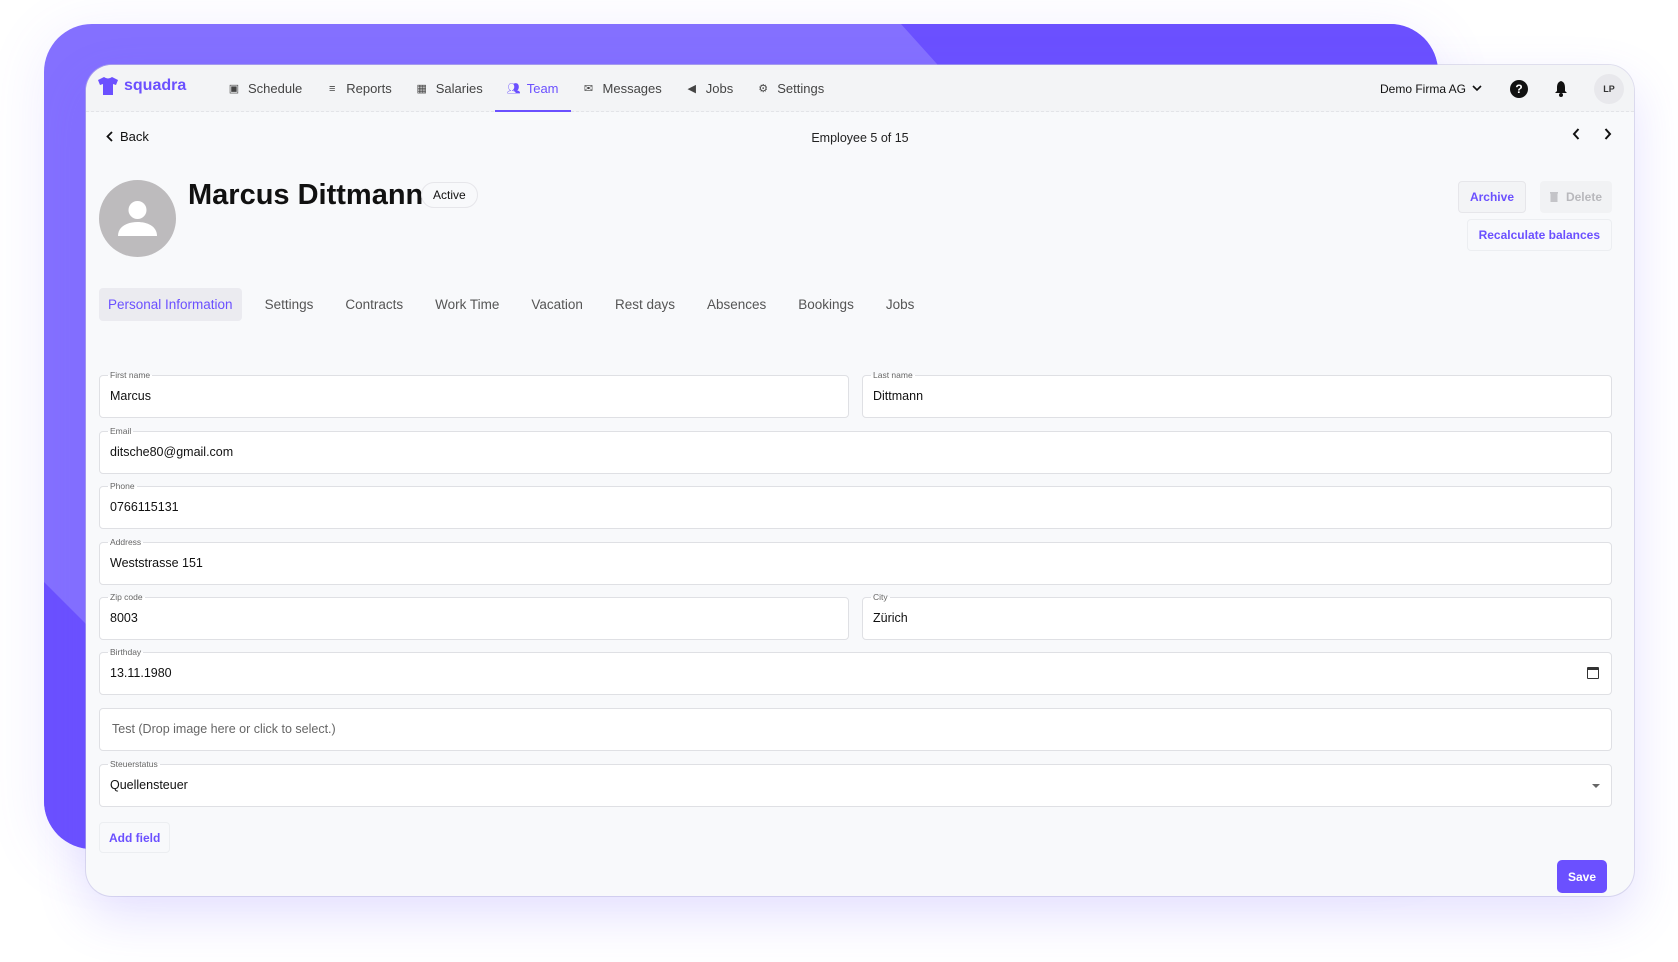  Describe the element at coordinates (632, 88) in the screenshot. I see `nav-label: Messages` at that location.